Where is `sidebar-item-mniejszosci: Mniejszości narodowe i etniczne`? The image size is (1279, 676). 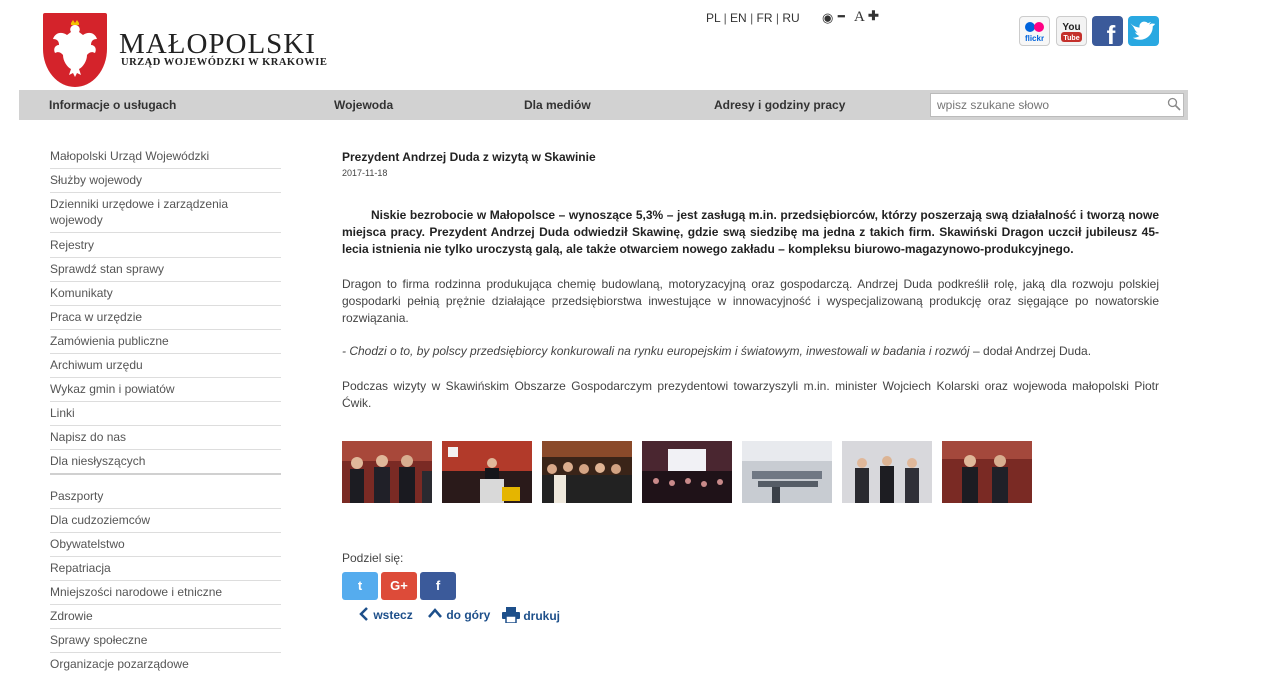 sidebar-item-mniejszosci: Mniejszości narodowe i etniczne is located at coordinates (165, 594).